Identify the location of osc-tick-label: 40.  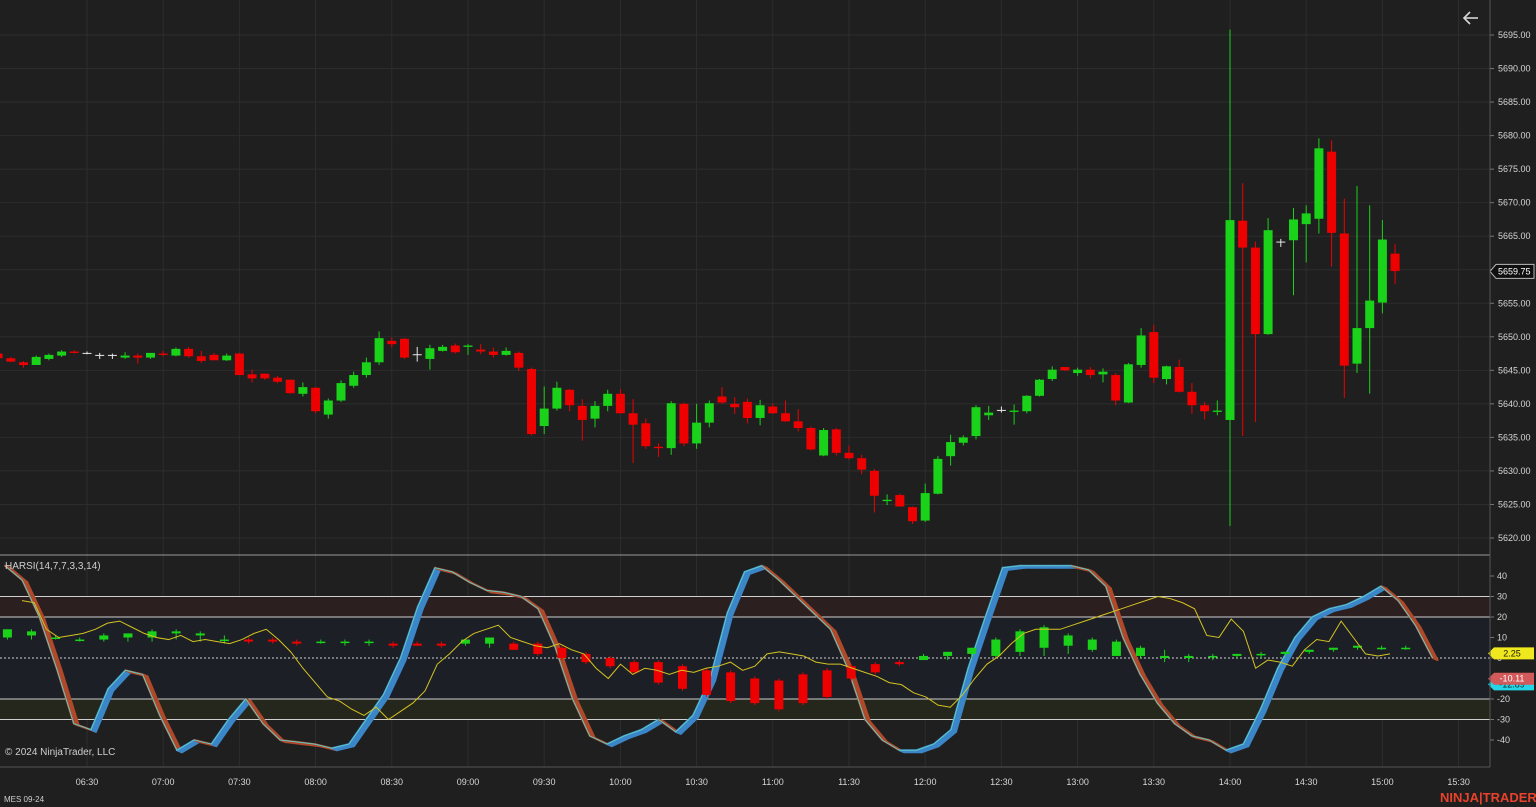
(1502, 576).